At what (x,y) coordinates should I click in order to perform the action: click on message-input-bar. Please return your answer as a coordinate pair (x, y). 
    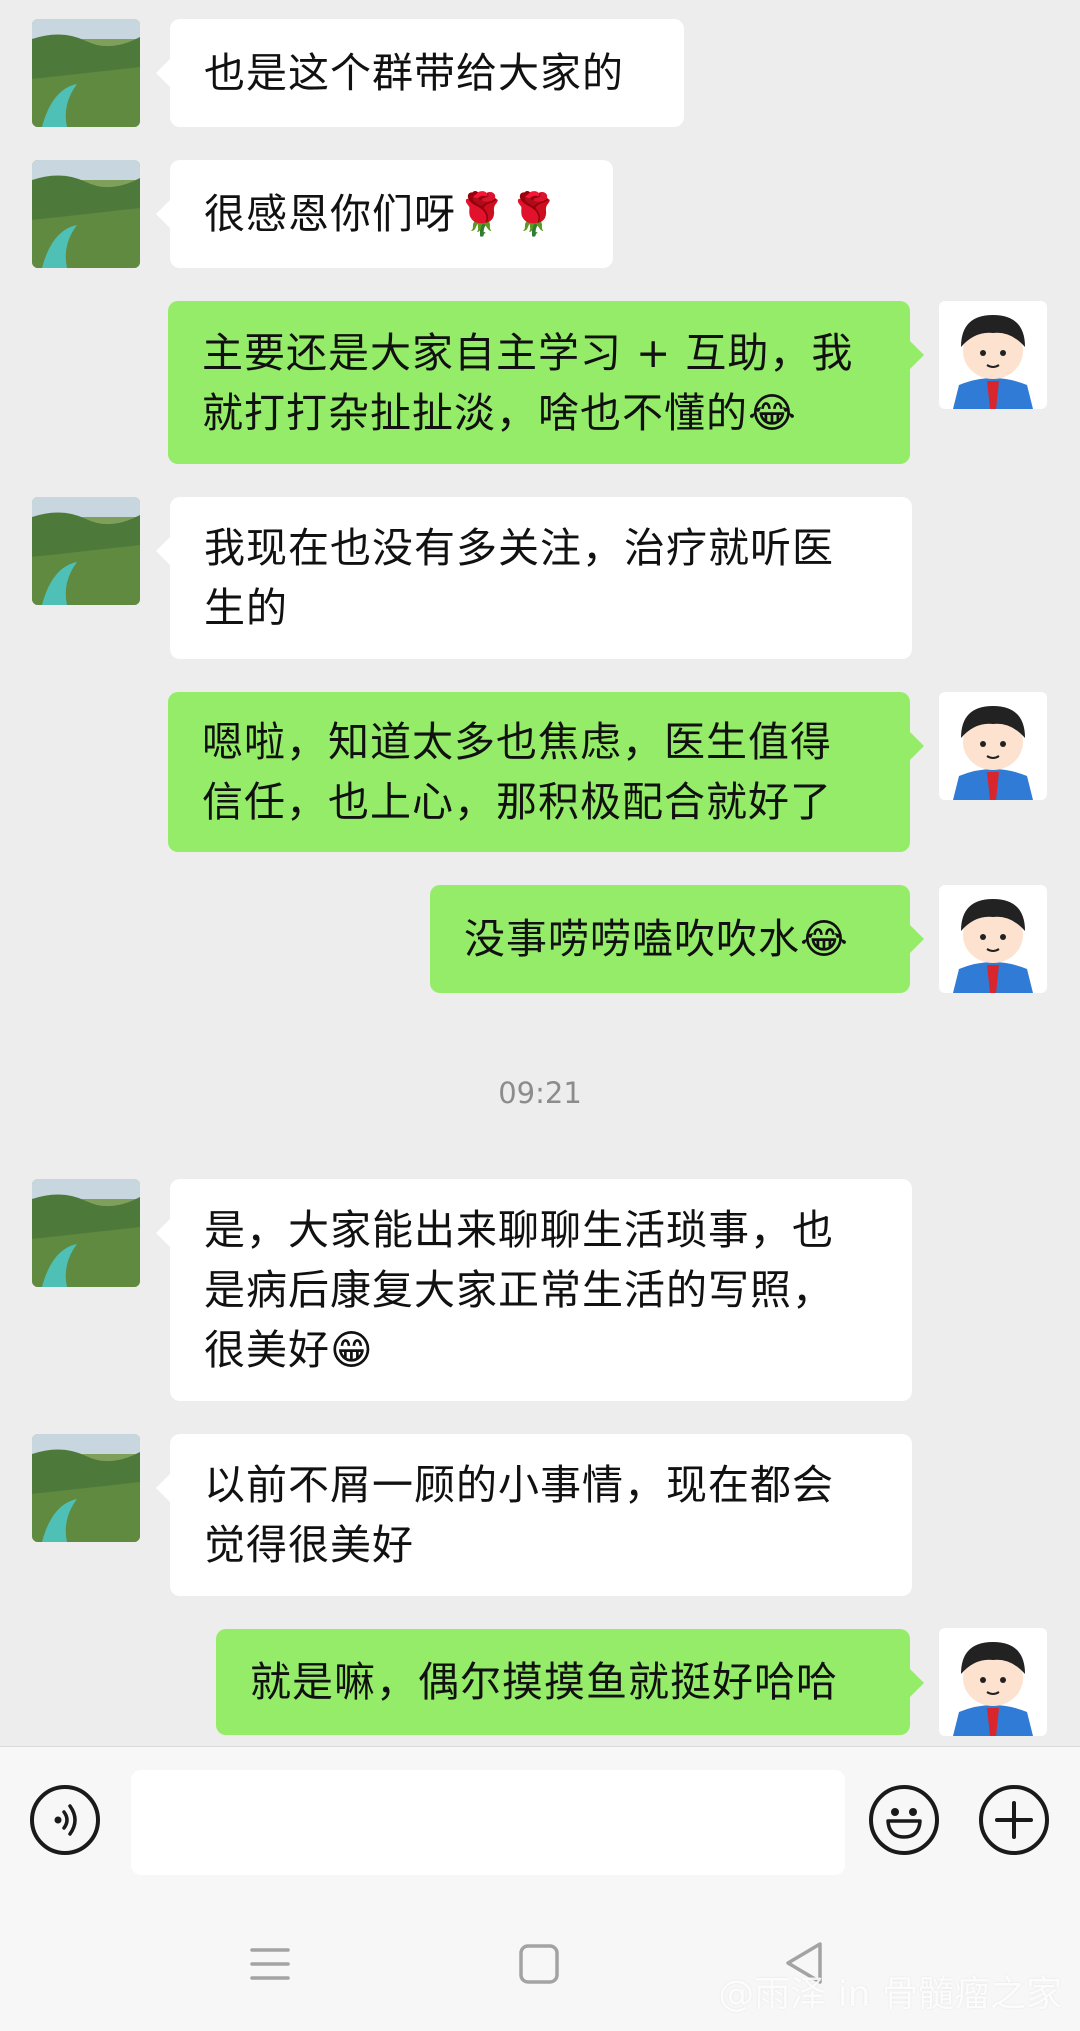
    Looking at the image, I should click on (540, 1819).